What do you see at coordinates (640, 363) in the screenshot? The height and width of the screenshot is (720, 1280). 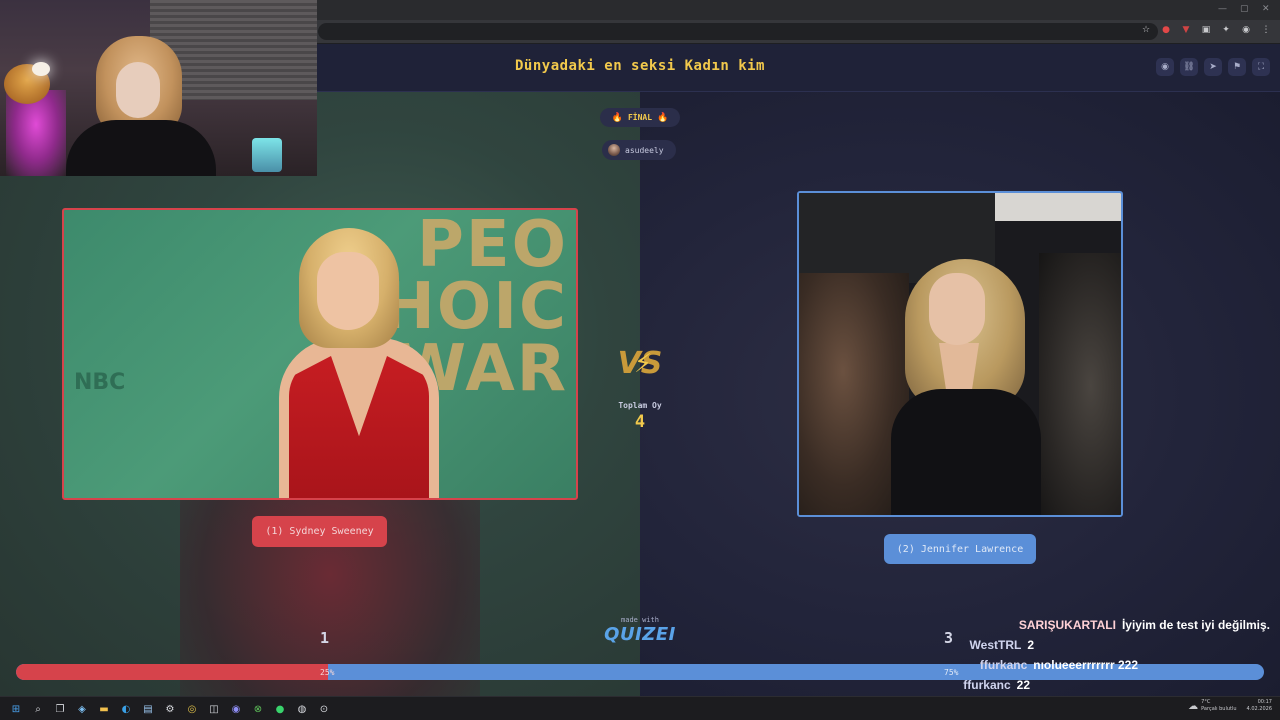 I see `vs-icon: VS ⚡` at bounding box center [640, 363].